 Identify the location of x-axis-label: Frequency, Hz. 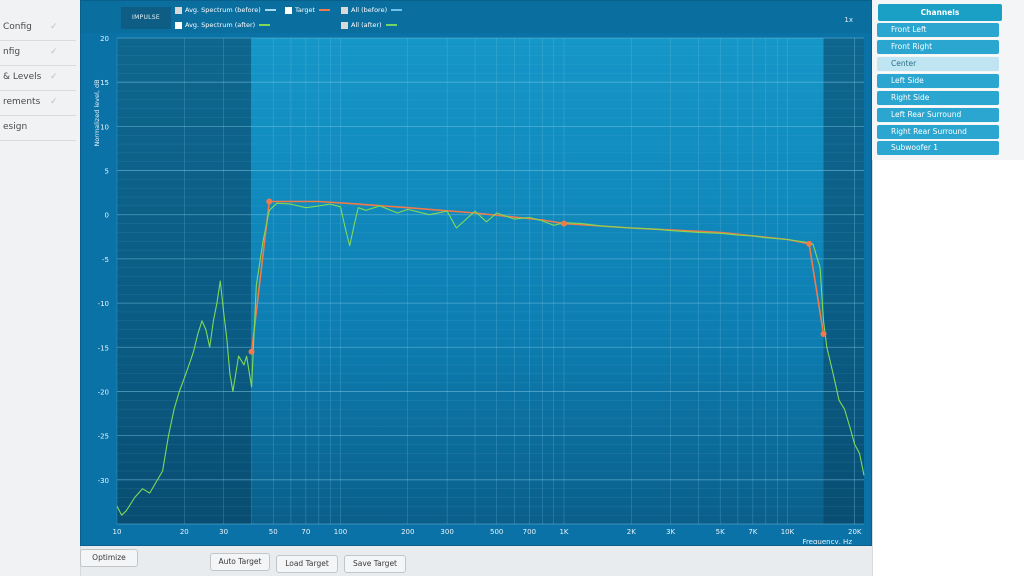
(827, 541).